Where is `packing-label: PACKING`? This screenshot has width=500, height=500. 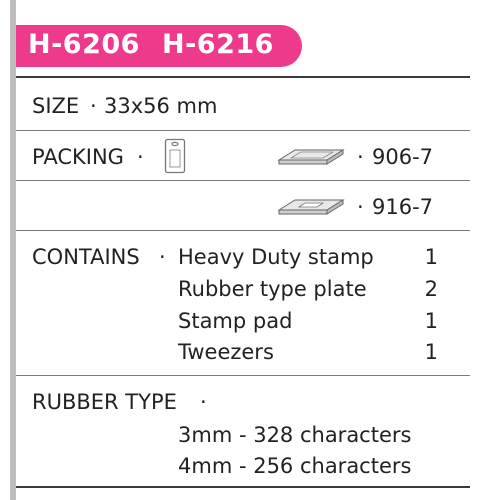
packing-label: PACKING is located at coordinates (78, 157).